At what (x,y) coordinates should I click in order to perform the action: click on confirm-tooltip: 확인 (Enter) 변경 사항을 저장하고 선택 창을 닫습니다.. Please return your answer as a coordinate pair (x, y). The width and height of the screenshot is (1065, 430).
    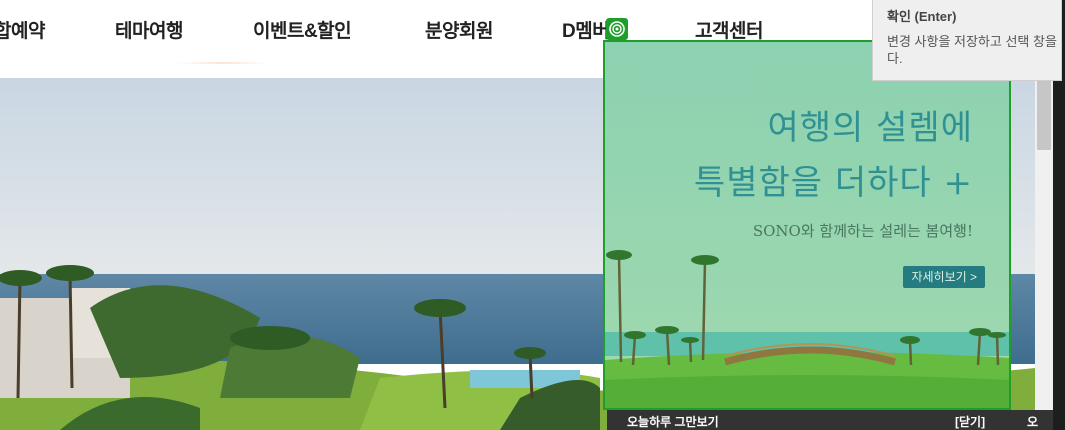
    Looking at the image, I should click on (967, 40).